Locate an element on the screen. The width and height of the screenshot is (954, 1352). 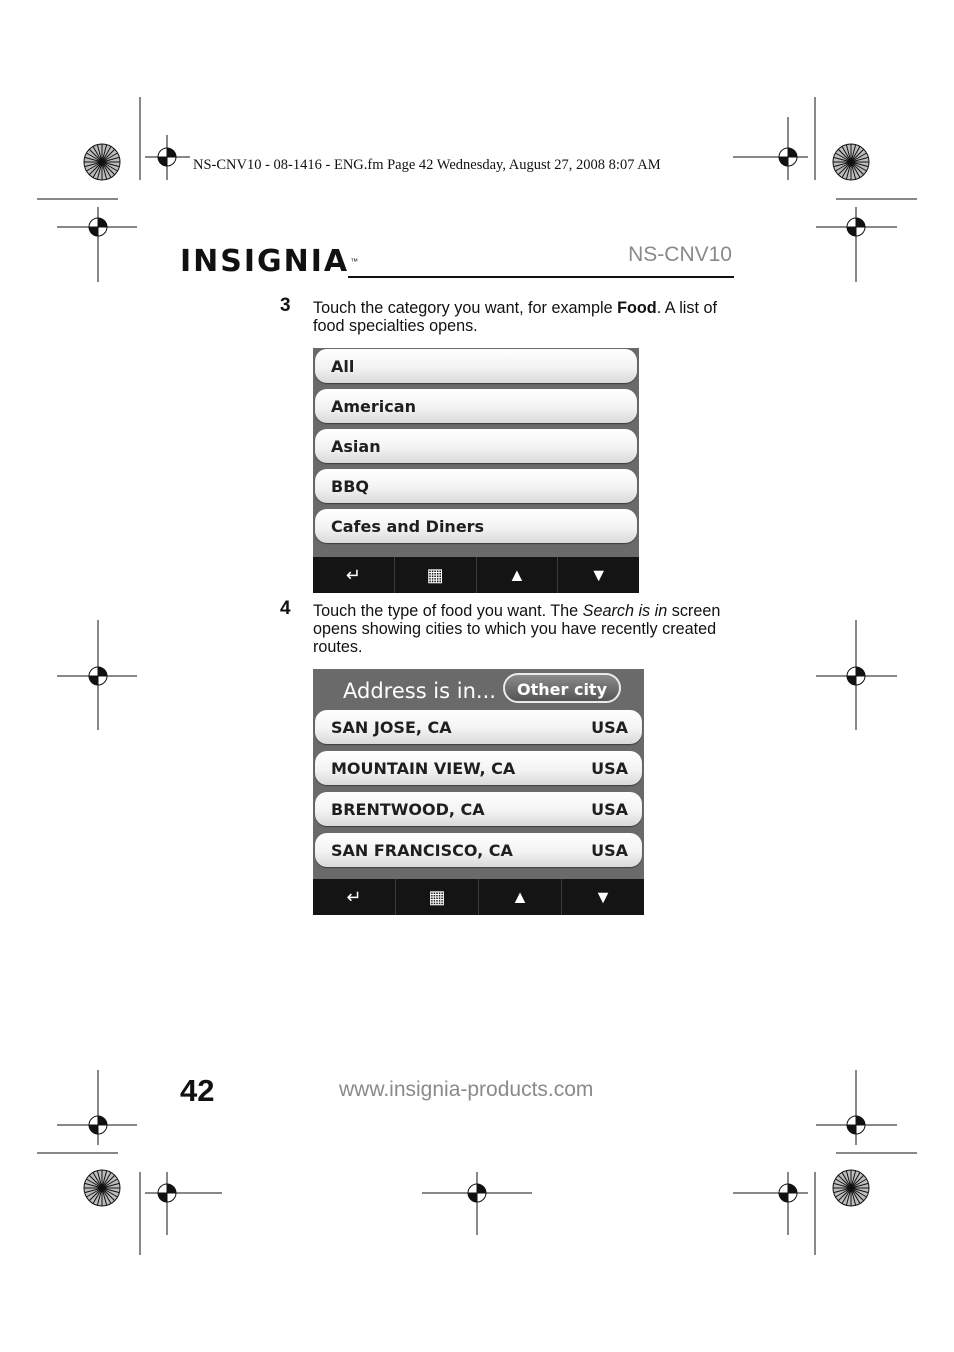
other-city-button: Other city is located at coordinates (562, 688).